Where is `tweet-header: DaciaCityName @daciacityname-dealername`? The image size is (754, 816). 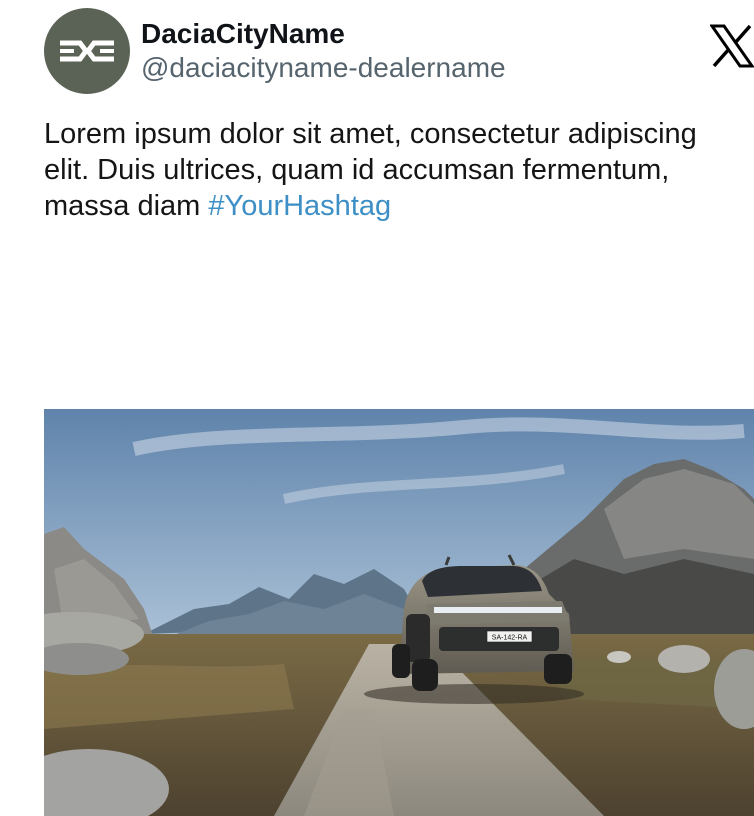 tweet-header: DaciaCityName @daciacityname-dealername is located at coordinates (399, 51).